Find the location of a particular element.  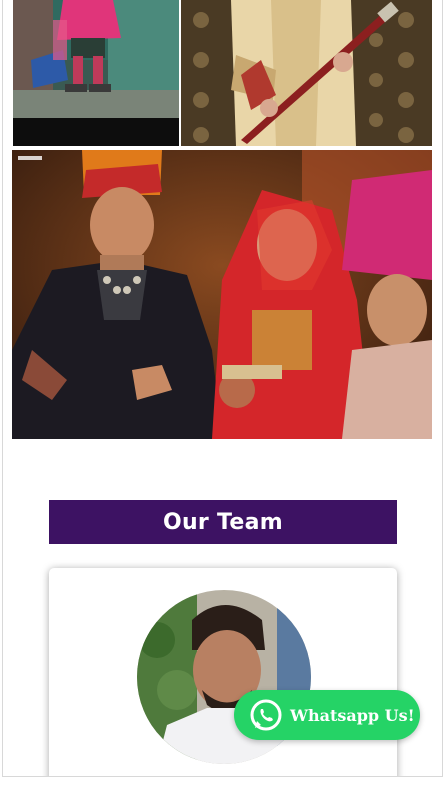

whatsapp-button: Whatsapp Us! is located at coordinates (327, 715).